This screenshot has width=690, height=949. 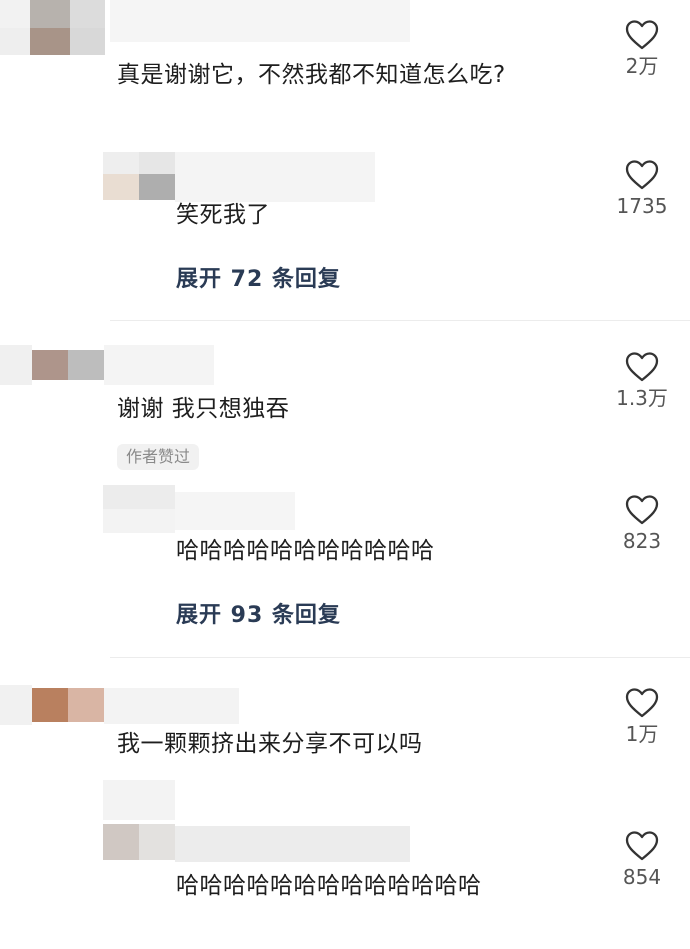 I want to click on like-button: 823, so click(x=642, y=524).